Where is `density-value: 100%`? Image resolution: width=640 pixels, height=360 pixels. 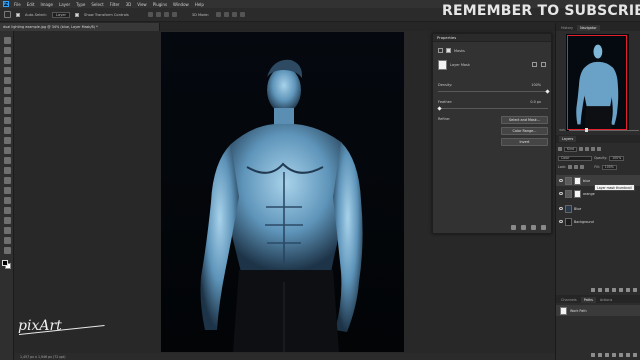 density-value: 100% is located at coordinates (536, 85).